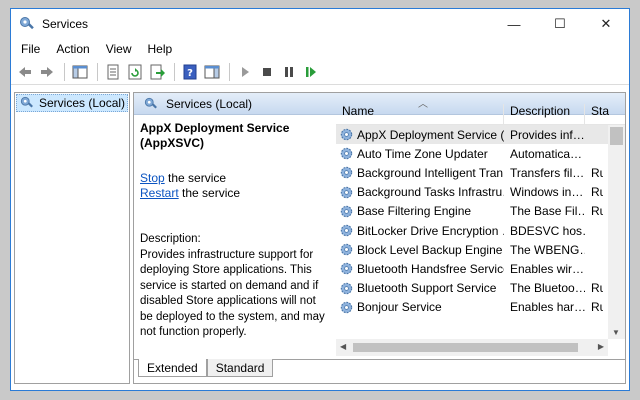 The image size is (640, 400). What do you see at coordinates (160, 49) in the screenshot?
I see `menu-help: Help` at bounding box center [160, 49].